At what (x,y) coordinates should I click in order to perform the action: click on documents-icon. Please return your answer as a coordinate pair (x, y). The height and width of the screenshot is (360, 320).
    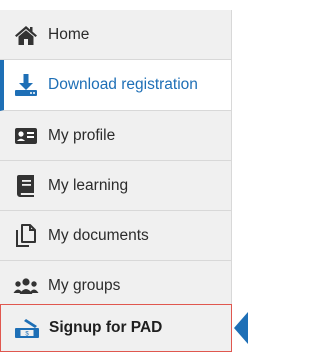
    Looking at the image, I should click on (26, 236).